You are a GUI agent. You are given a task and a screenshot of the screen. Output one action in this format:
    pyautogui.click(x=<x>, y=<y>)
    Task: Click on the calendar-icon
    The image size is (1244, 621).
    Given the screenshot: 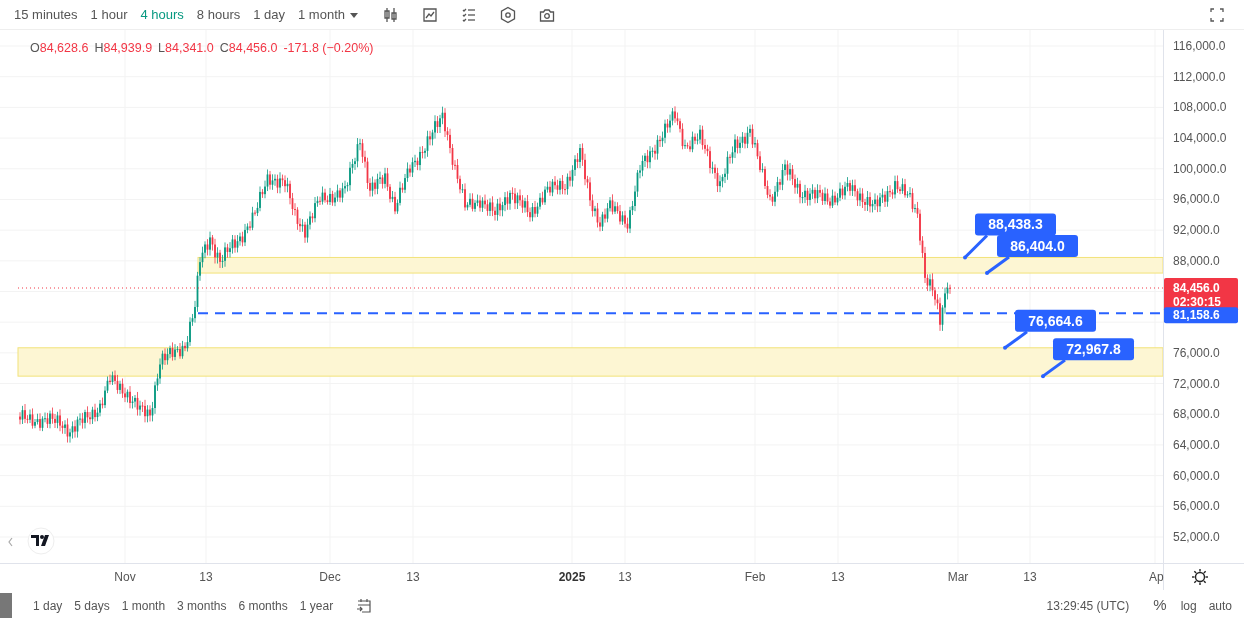 What is the action you would take?
    pyautogui.click(x=364, y=605)
    